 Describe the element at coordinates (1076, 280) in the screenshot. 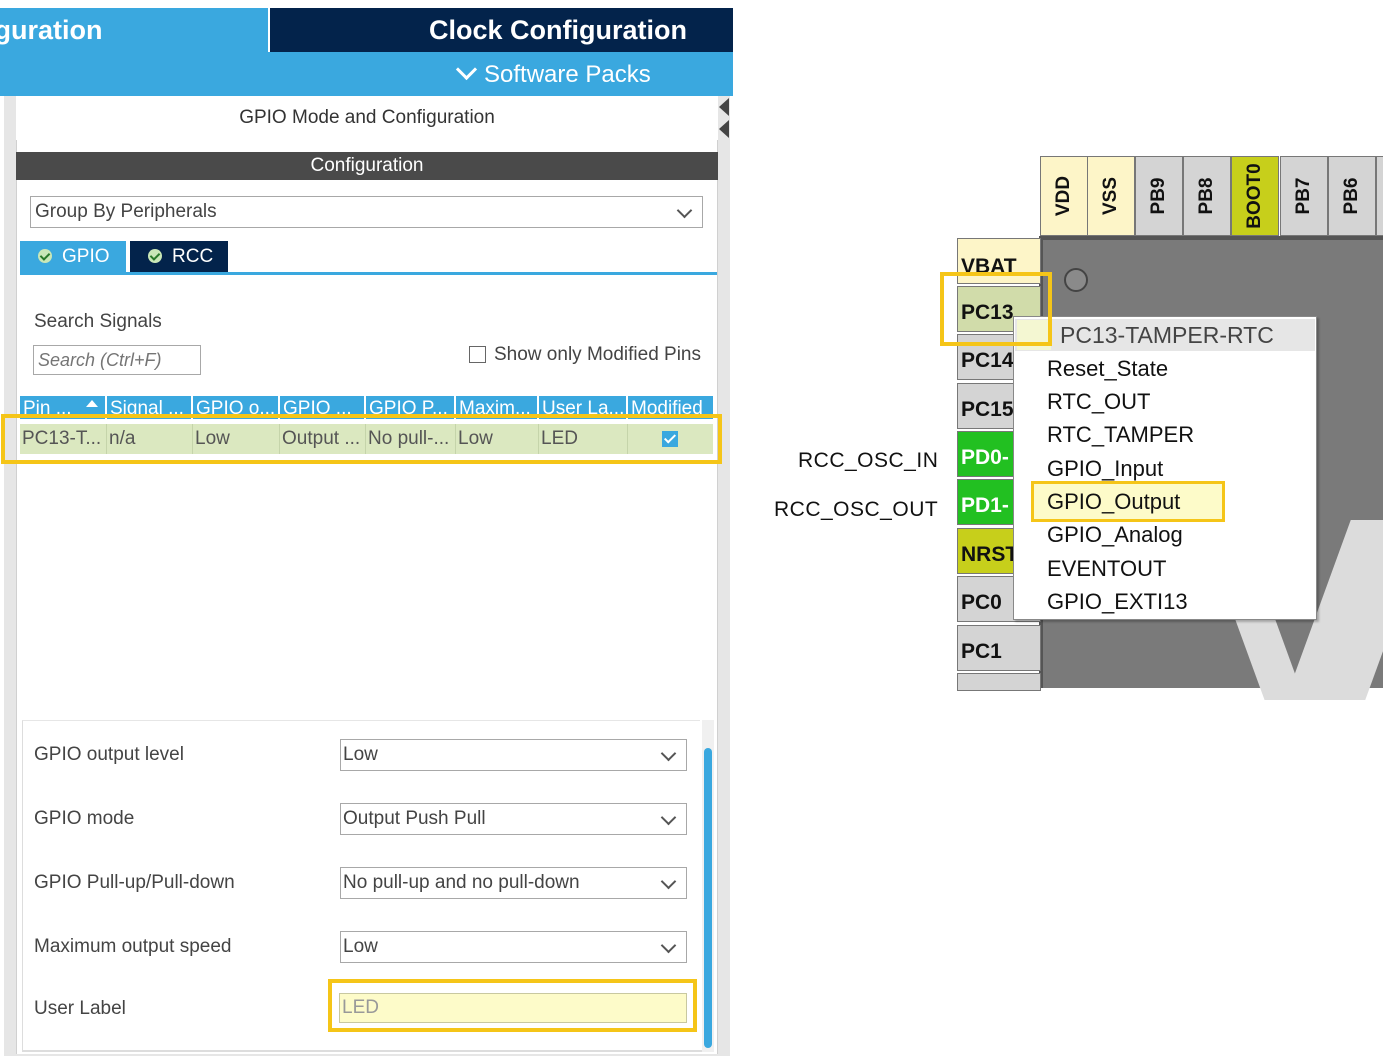

I see `pin1-marker-icon` at that location.